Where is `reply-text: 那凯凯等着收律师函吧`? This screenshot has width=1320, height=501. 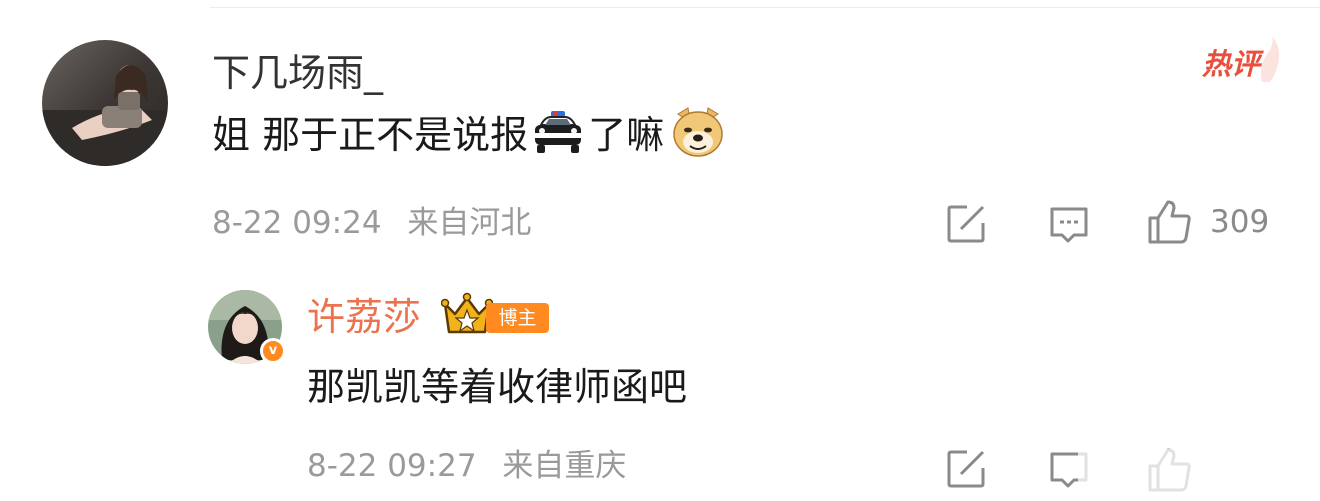 reply-text: 那凯凯等着收律师函吧 is located at coordinates (497, 387).